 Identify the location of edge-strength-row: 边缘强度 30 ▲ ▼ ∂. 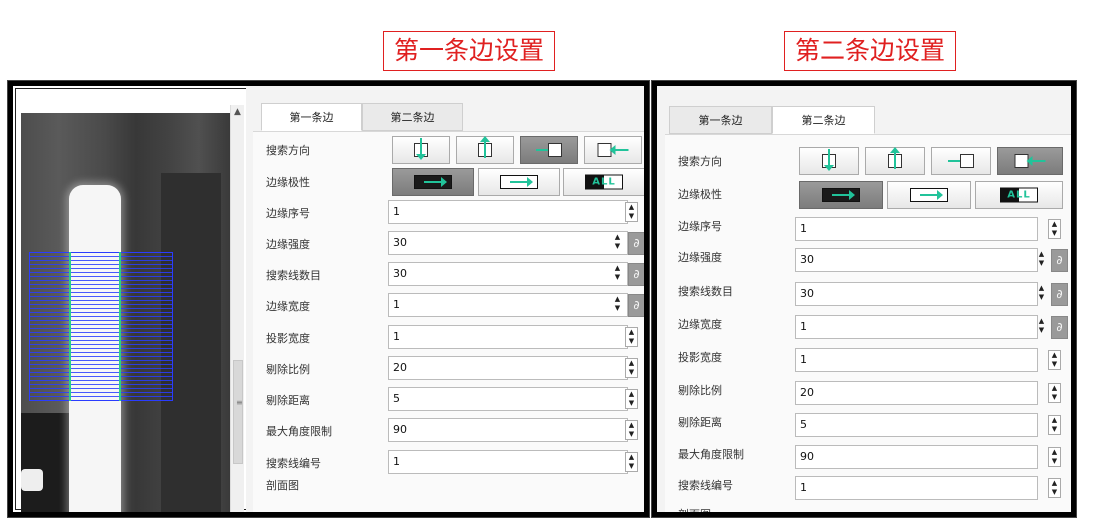
(448, 242).